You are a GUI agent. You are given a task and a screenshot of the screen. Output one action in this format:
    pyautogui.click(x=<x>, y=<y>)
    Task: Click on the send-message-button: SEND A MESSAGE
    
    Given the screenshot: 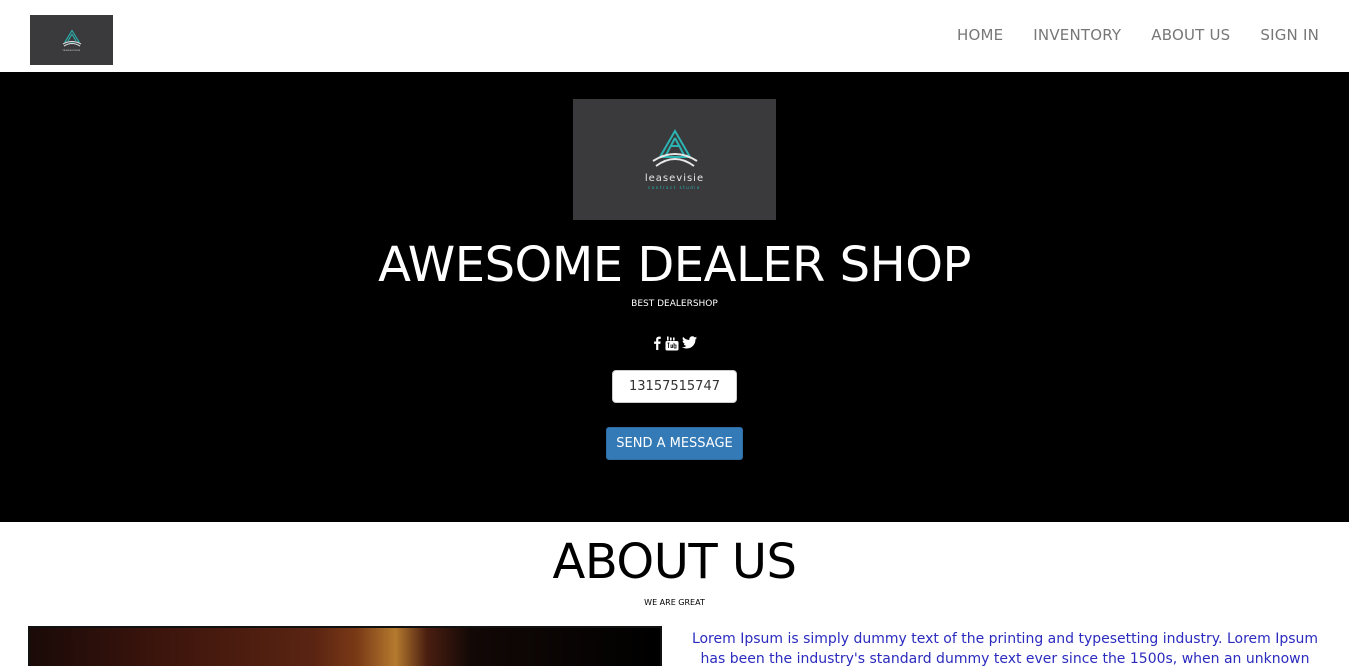 What is the action you would take?
    pyautogui.click(x=674, y=443)
    